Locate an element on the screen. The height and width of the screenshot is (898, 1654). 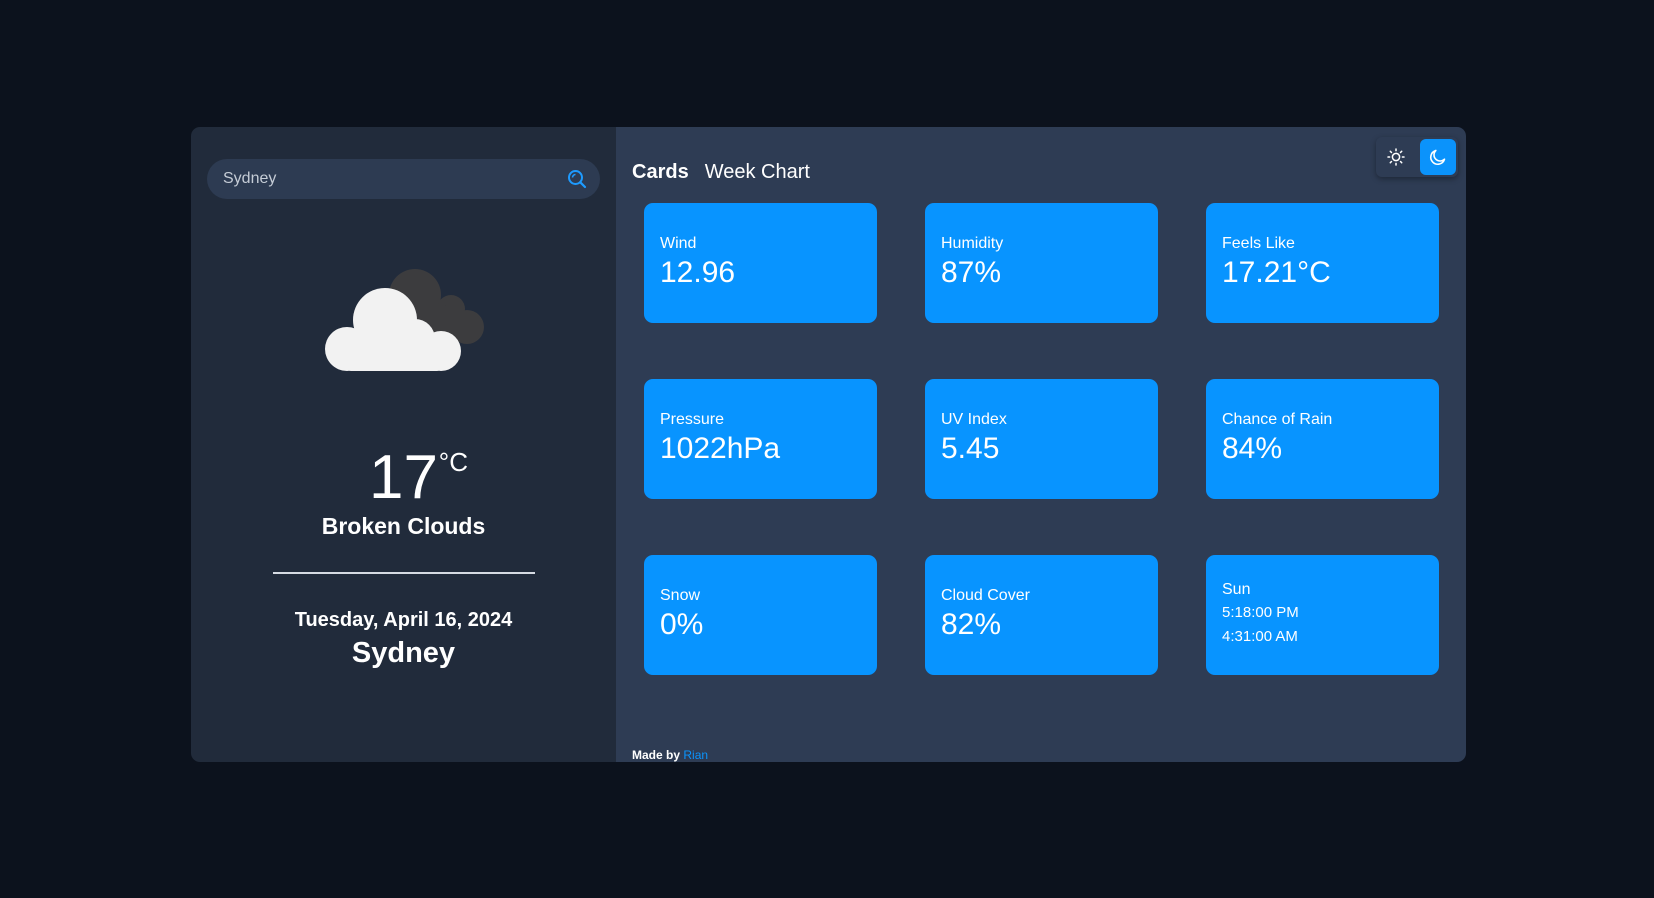
temperature-number: 17 is located at coordinates (403, 477).